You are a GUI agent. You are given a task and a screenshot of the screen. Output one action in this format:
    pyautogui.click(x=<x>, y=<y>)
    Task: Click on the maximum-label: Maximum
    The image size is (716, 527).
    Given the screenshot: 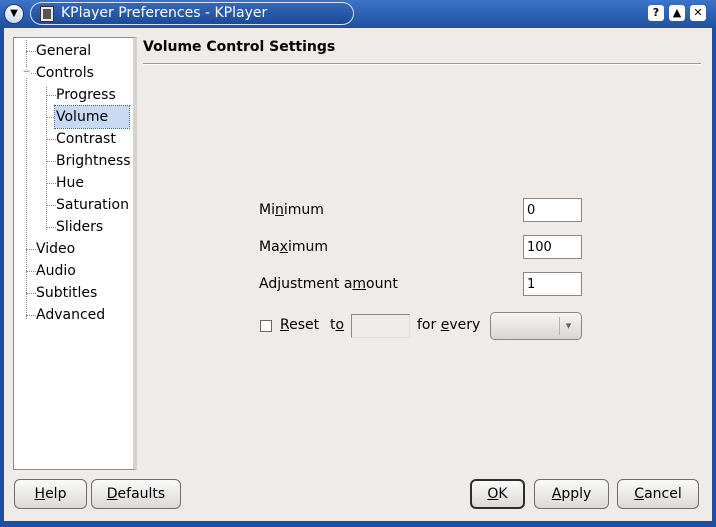 What is the action you would take?
    pyautogui.click(x=294, y=247)
    